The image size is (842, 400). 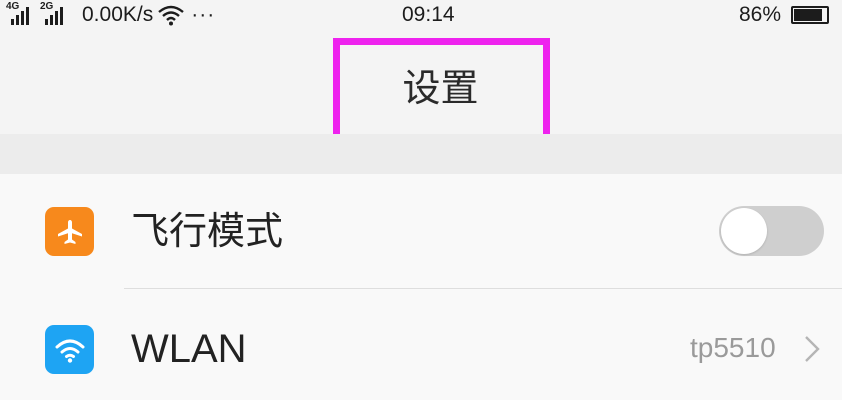 I want to click on toggle-knob, so click(x=744, y=231).